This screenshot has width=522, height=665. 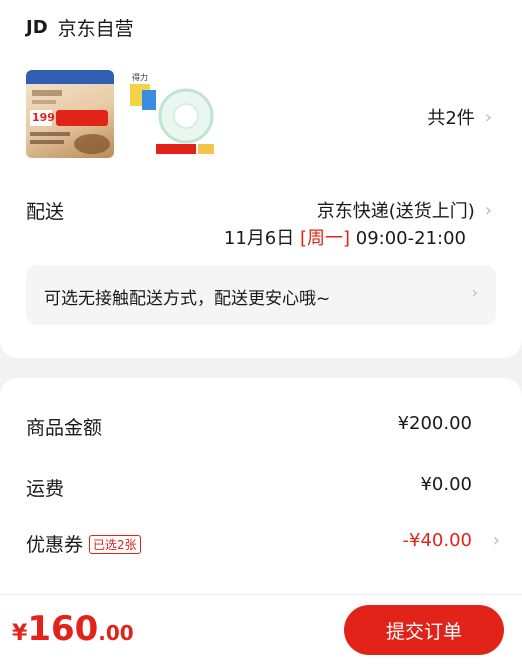 What do you see at coordinates (64, 428) in the screenshot?
I see `goods-amount-label: 商品金额` at bounding box center [64, 428].